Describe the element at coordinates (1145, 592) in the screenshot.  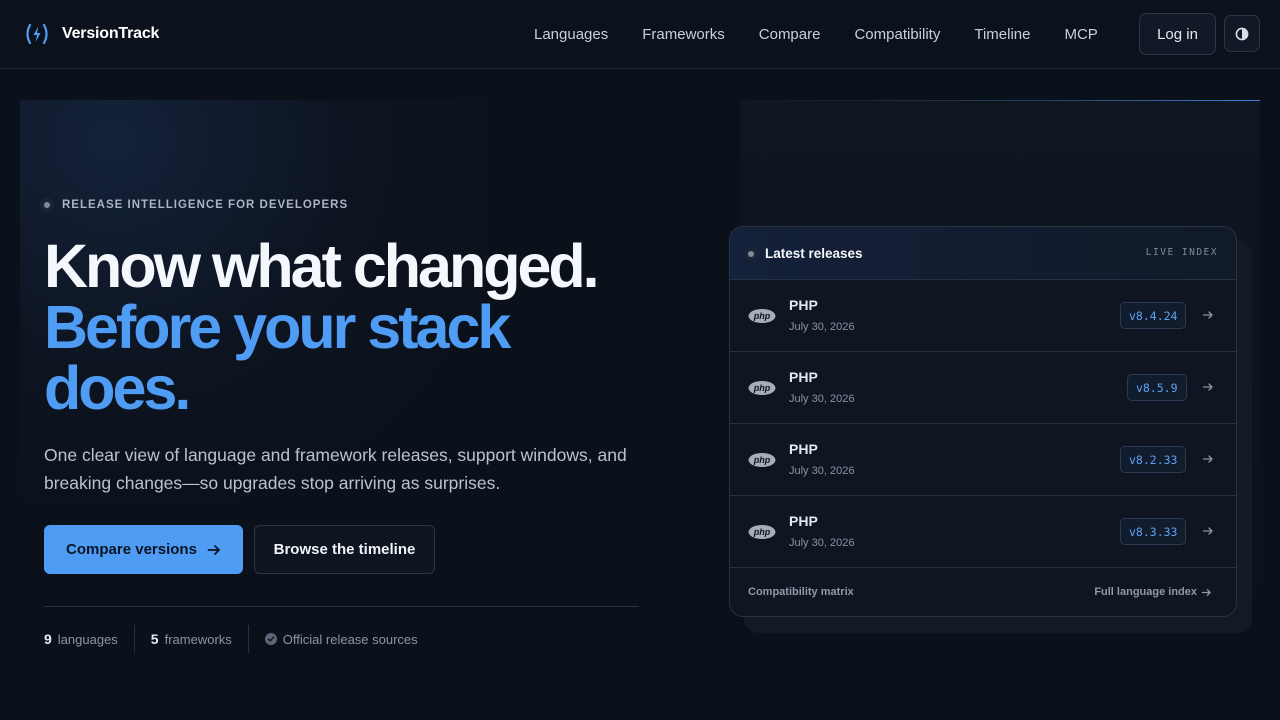
I see `full-language-index-label: Full language index` at that location.